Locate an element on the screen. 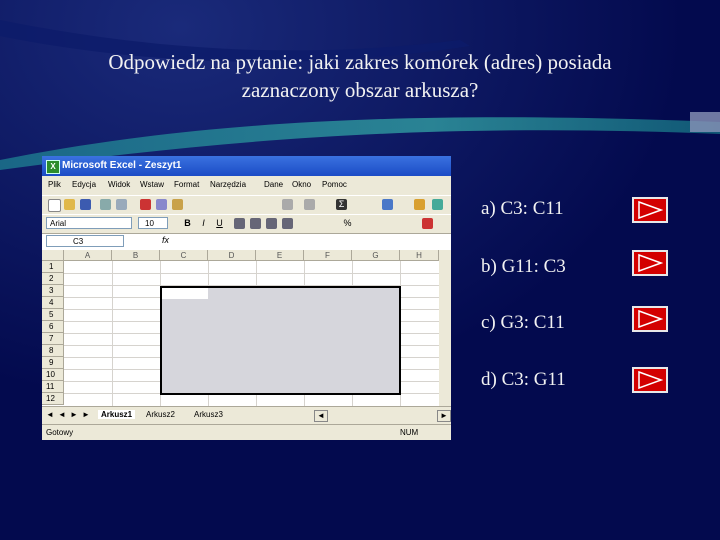 The width and height of the screenshot is (720, 540). sheet-tab-arkusz2: Arkusz2 is located at coordinates (160, 414).